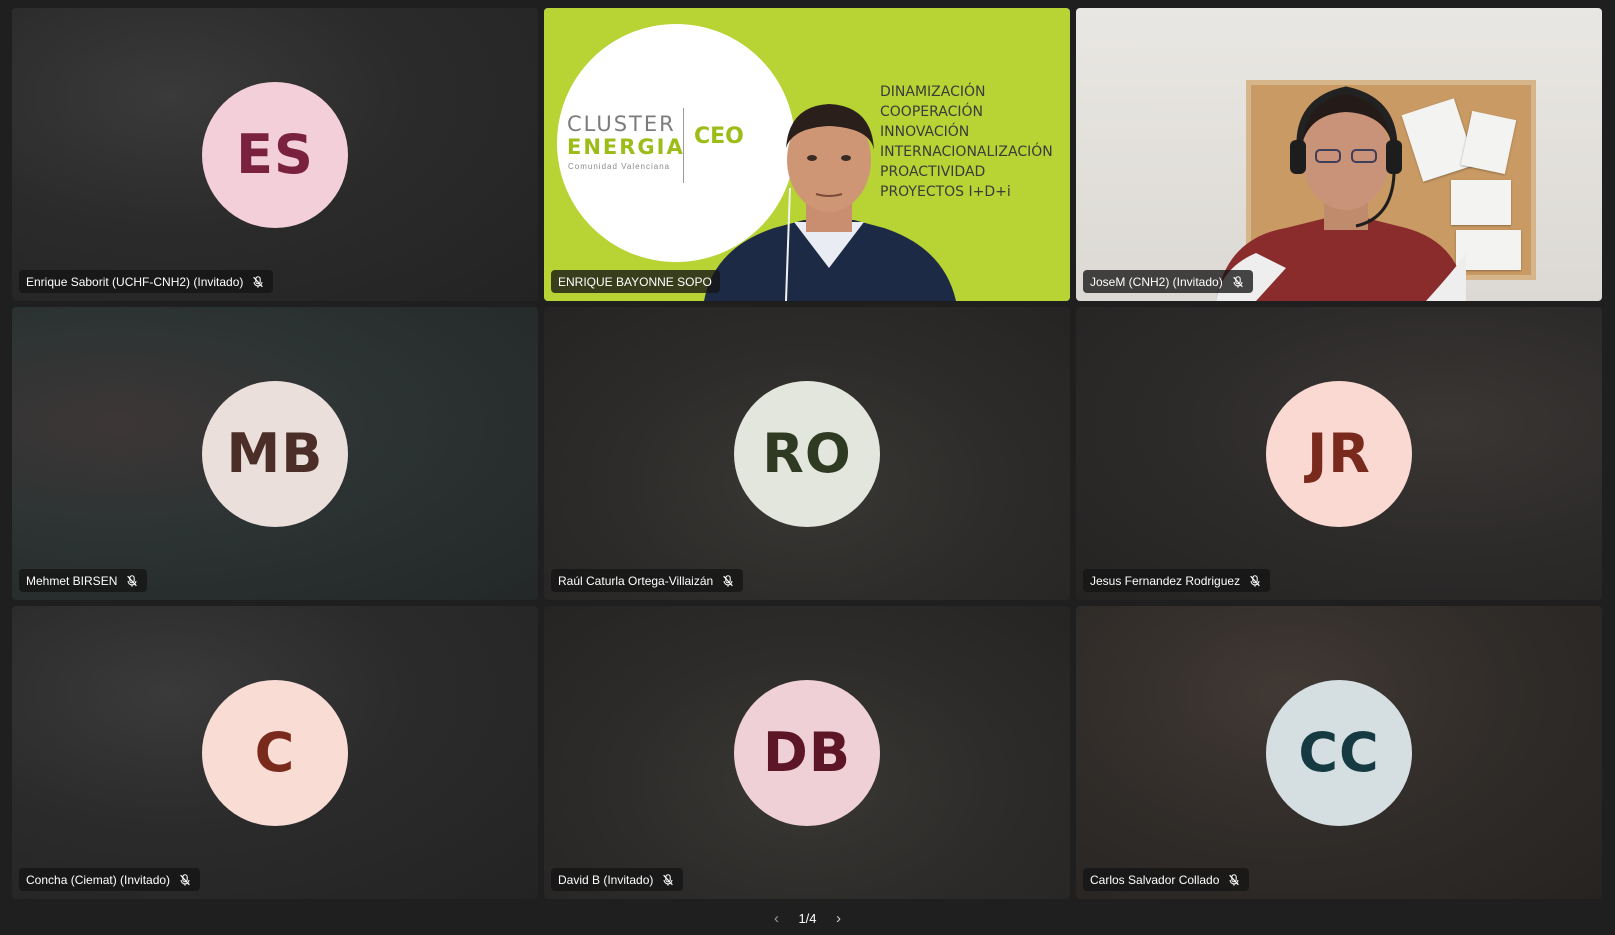 Image resolution: width=1615 pixels, height=935 pixels. Describe the element at coordinates (1155, 879) in the screenshot. I see `participant-name: Carlos Salvador Collado` at that location.